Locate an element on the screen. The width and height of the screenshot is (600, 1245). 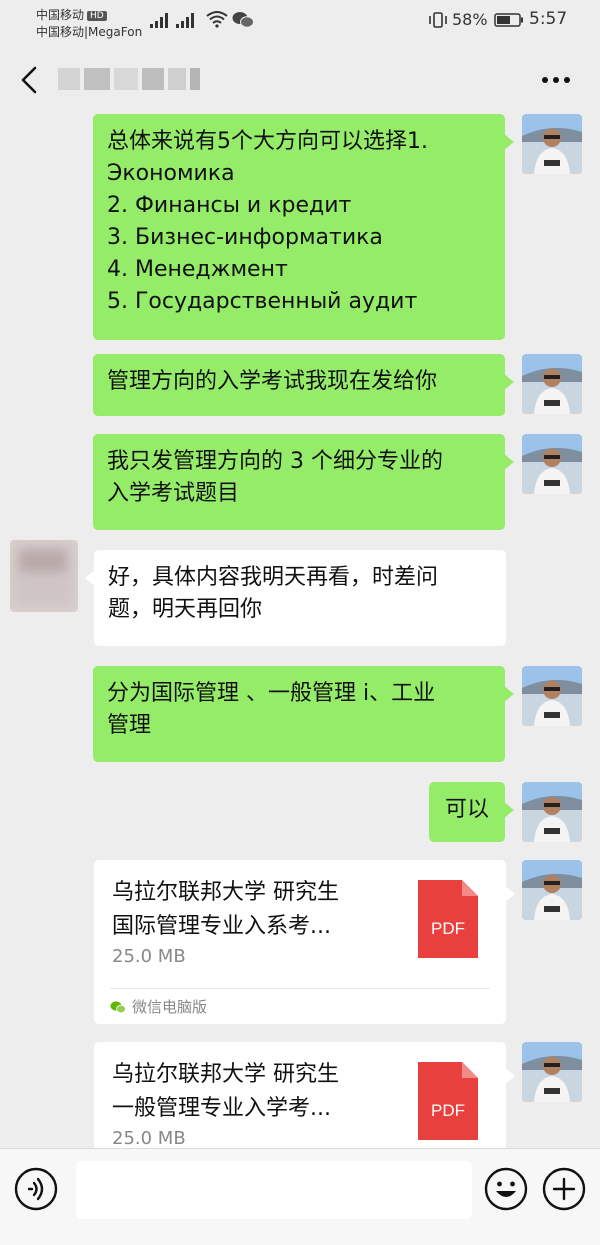
message-bubble-outgoing: 可以 is located at coordinates (471, 812).